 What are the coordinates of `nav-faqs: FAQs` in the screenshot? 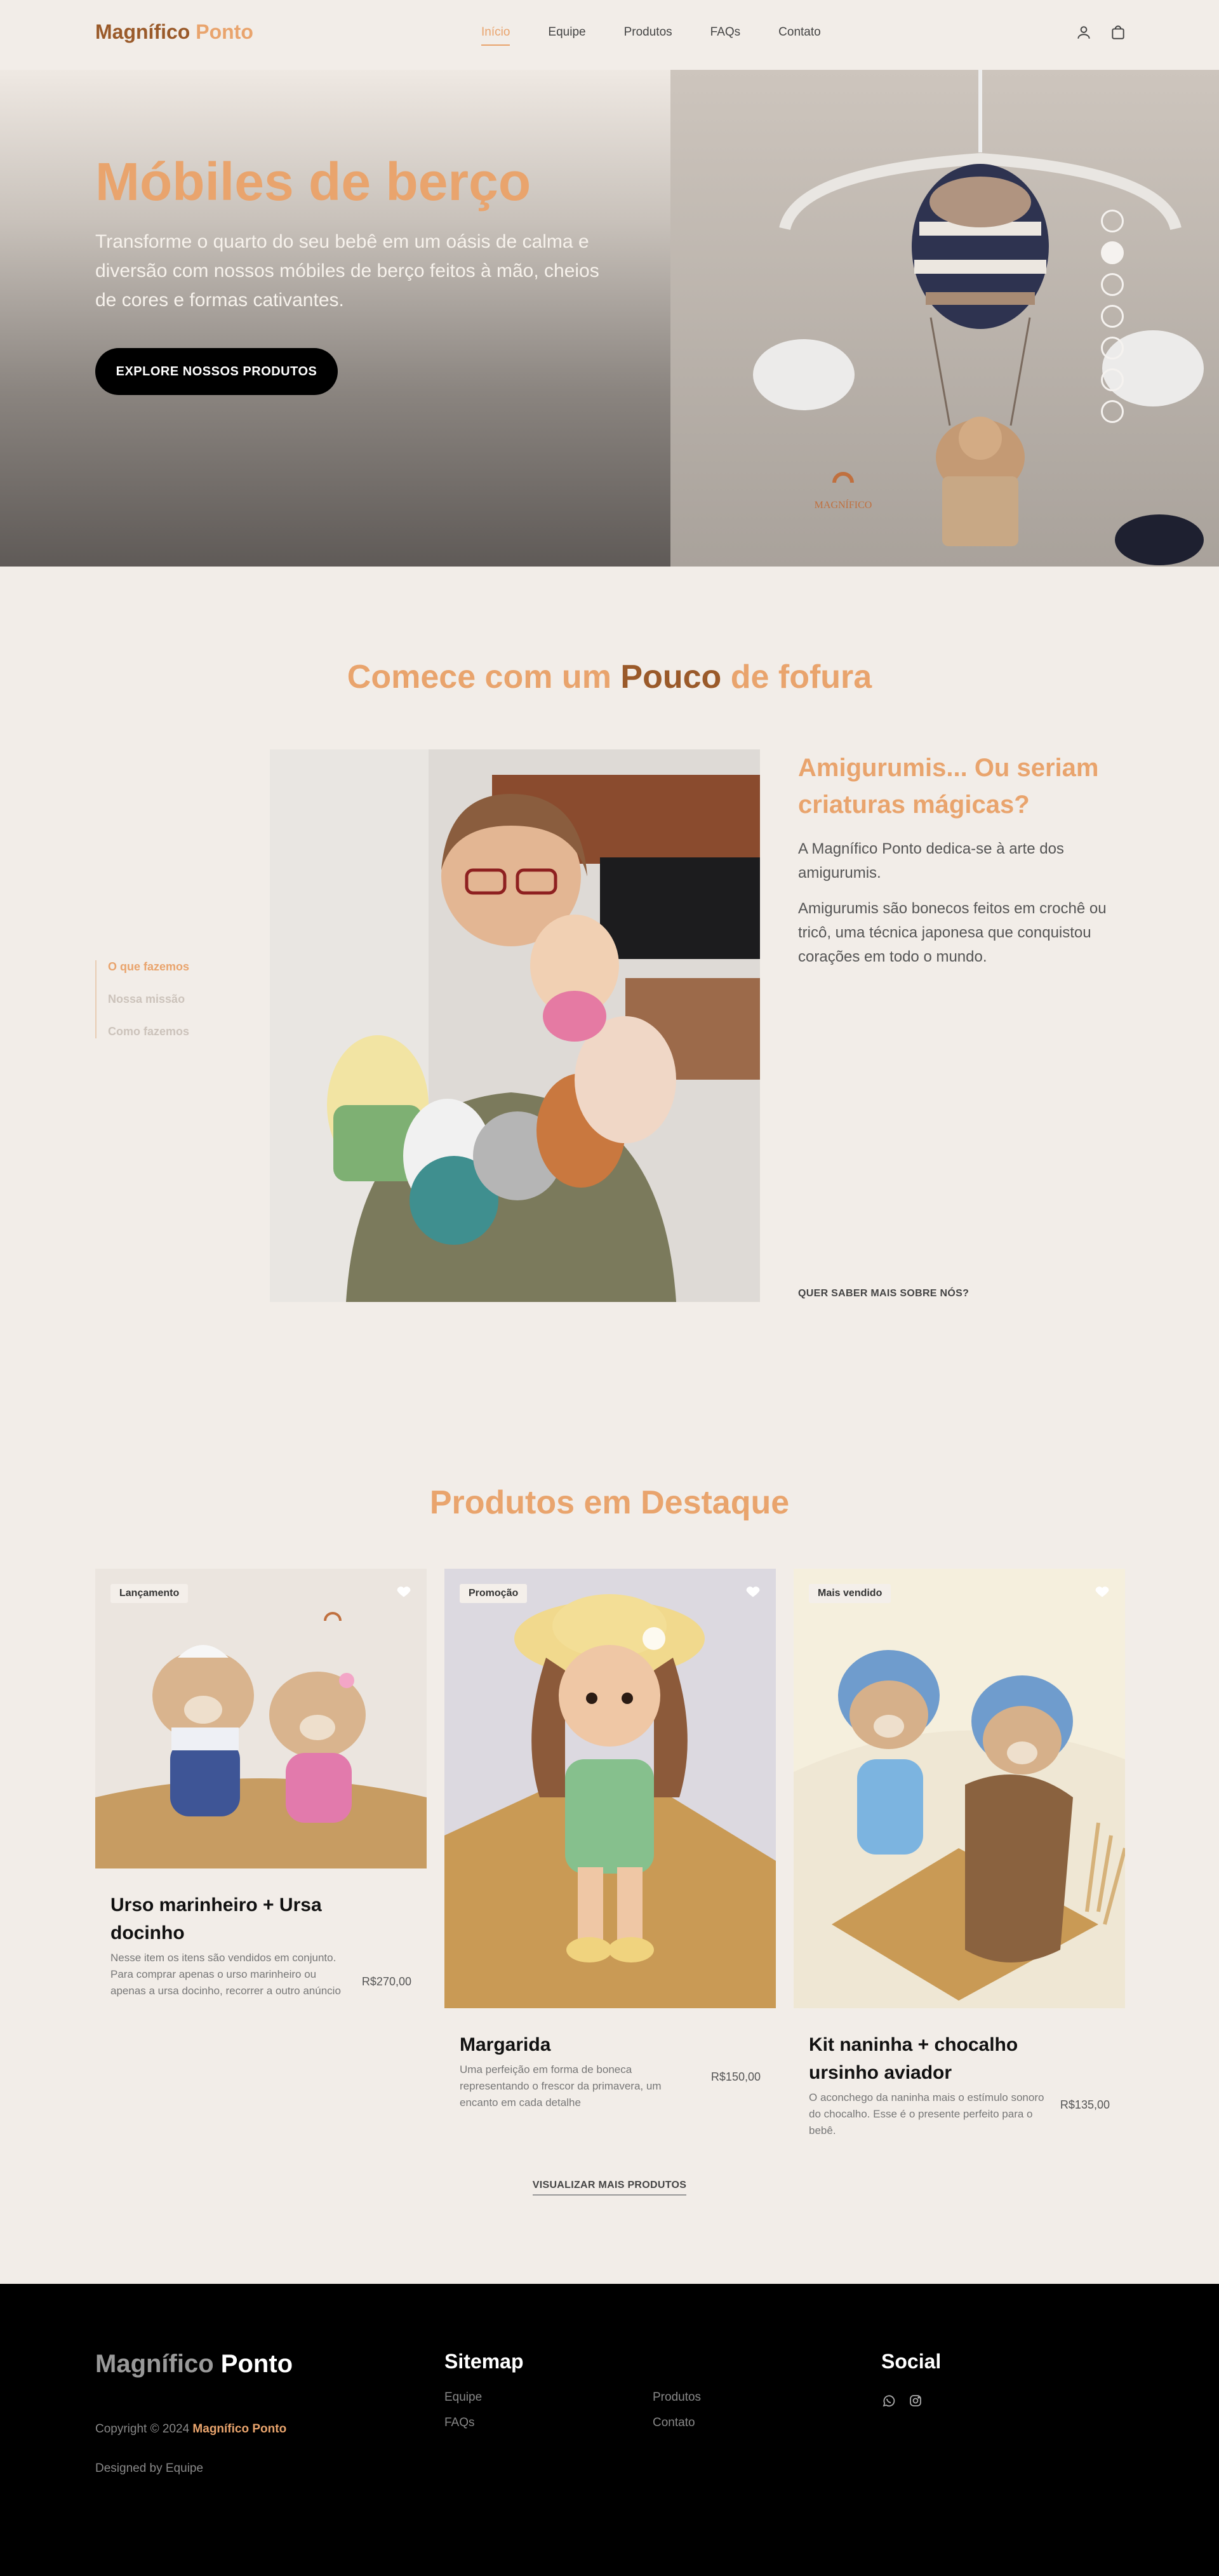 It's located at (725, 35).